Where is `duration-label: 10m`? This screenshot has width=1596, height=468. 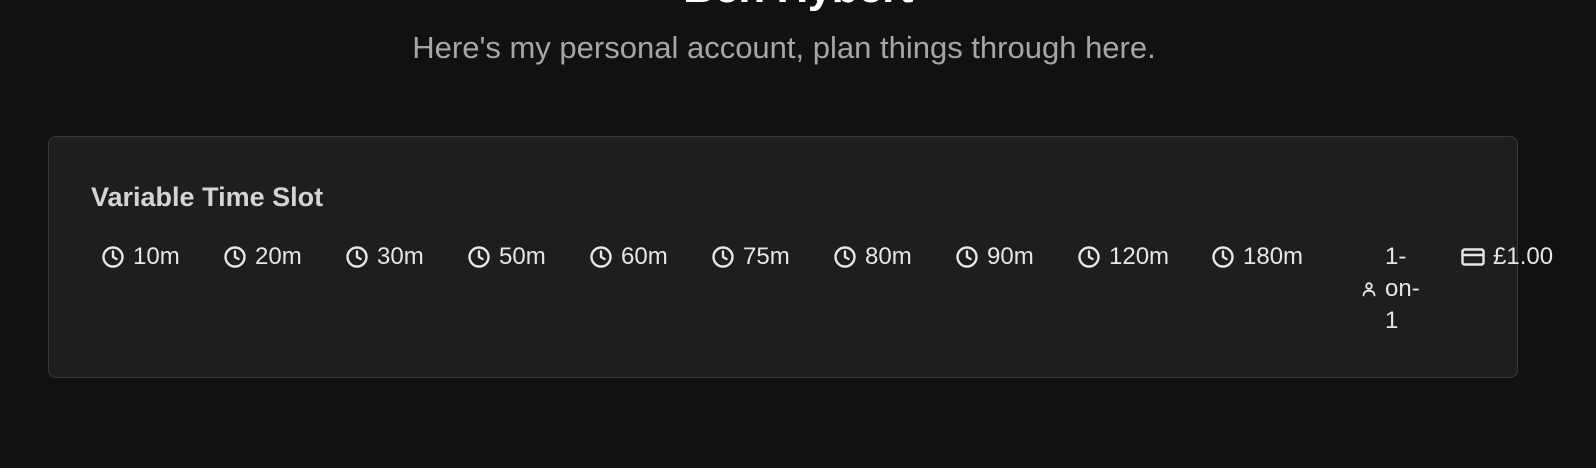 duration-label: 10m is located at coordinates (156, 256).